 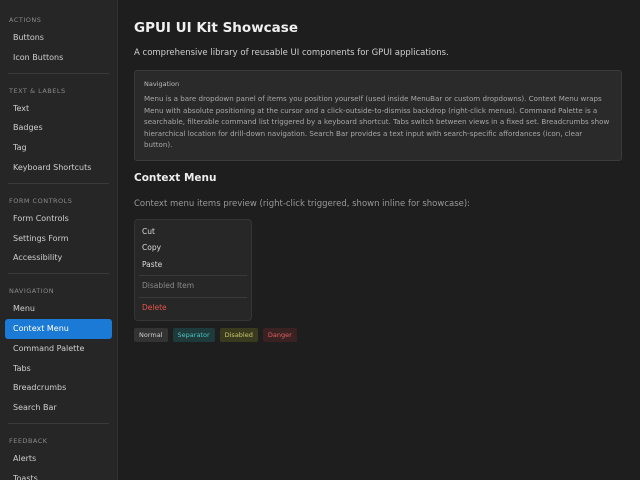 What do you see at coordinates (28, 440) in the screenshot?
I see `sidebar-section-feedback: FEEDBACK` at bounding box center [28, 440].